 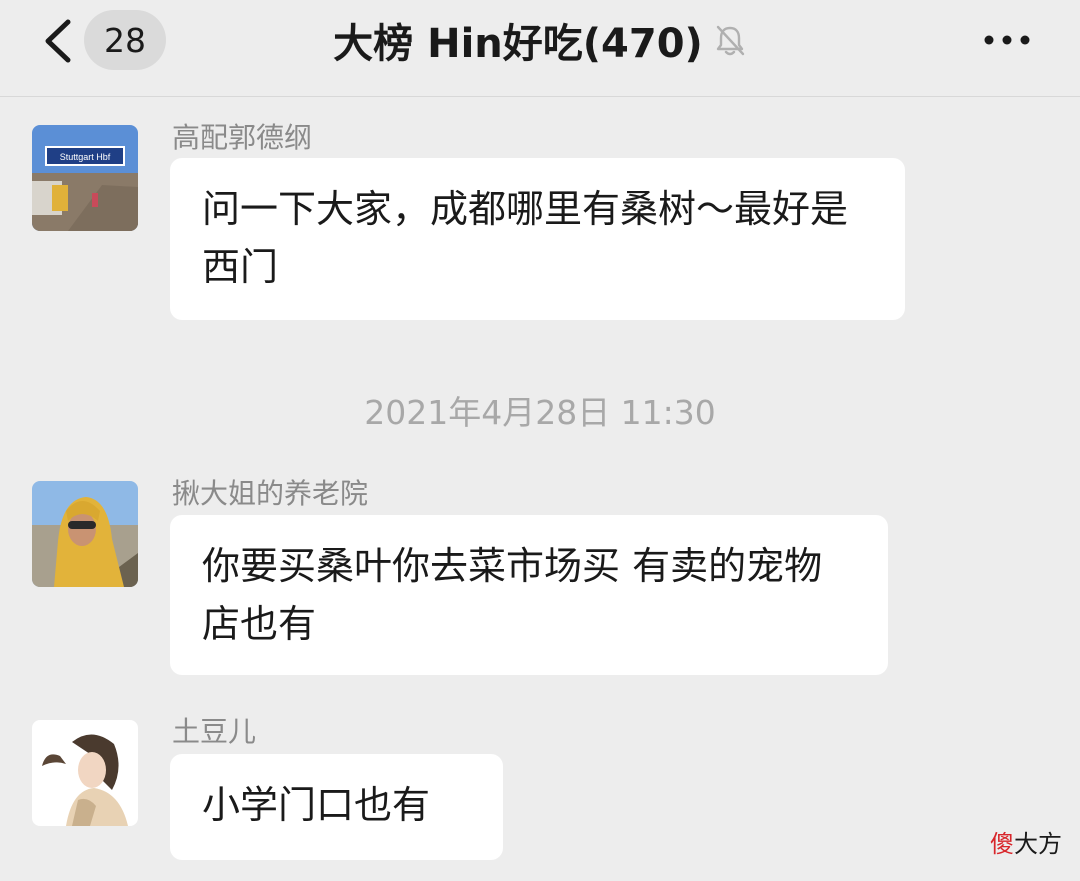 What do you see at coordinates (540, 412) in the screenshot?
I see `chat-timestamp: 2021年4月28日 11:30` at bounding box center [540, 412].